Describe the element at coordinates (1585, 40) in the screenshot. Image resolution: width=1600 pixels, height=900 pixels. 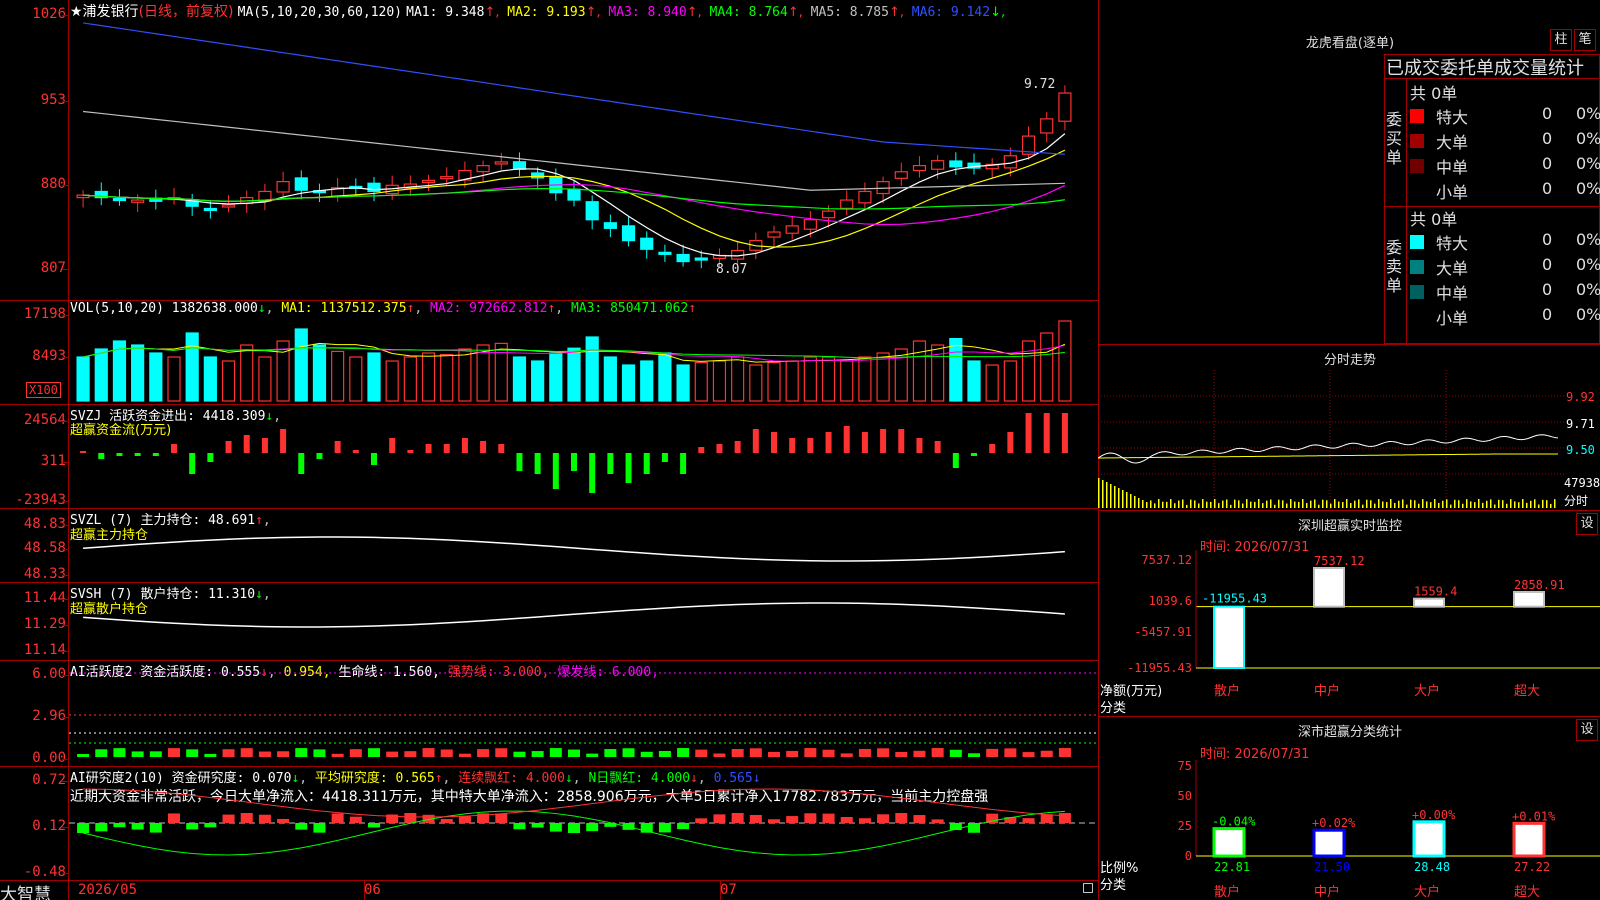
I see `pen-view-button: 笔` at that location.